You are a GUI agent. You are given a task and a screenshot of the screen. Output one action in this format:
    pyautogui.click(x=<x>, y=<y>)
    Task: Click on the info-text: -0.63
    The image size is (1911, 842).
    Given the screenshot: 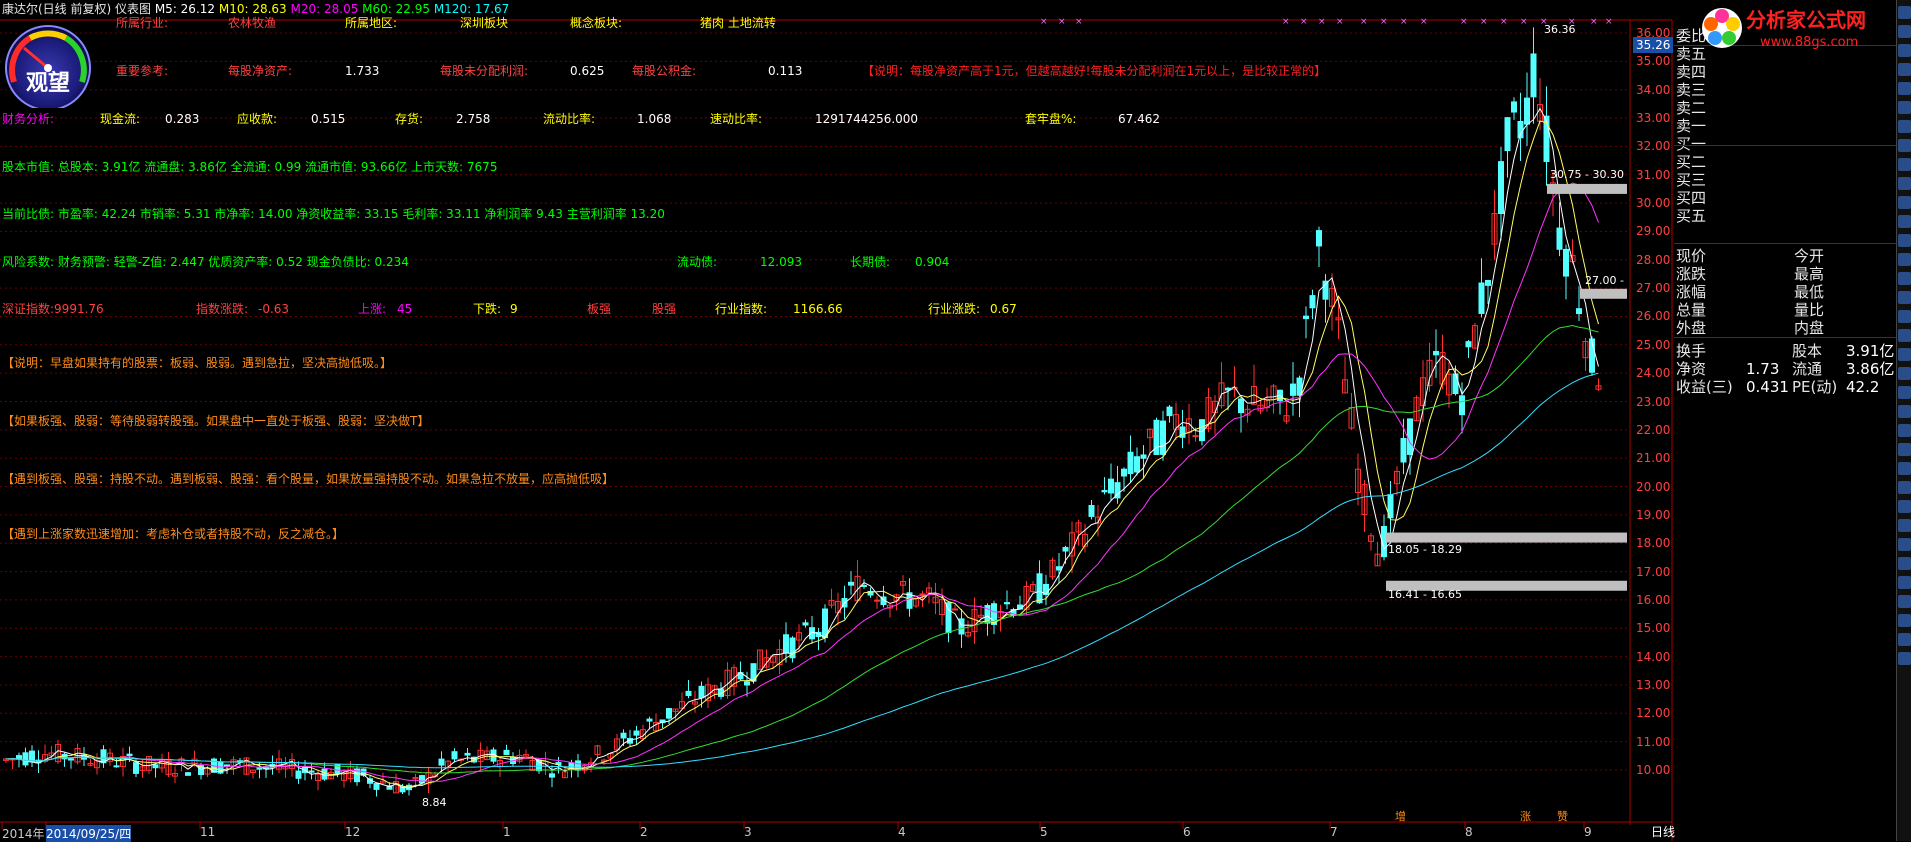 What is the action you would take?
    pyautogui.click(x=274, y=309)
    